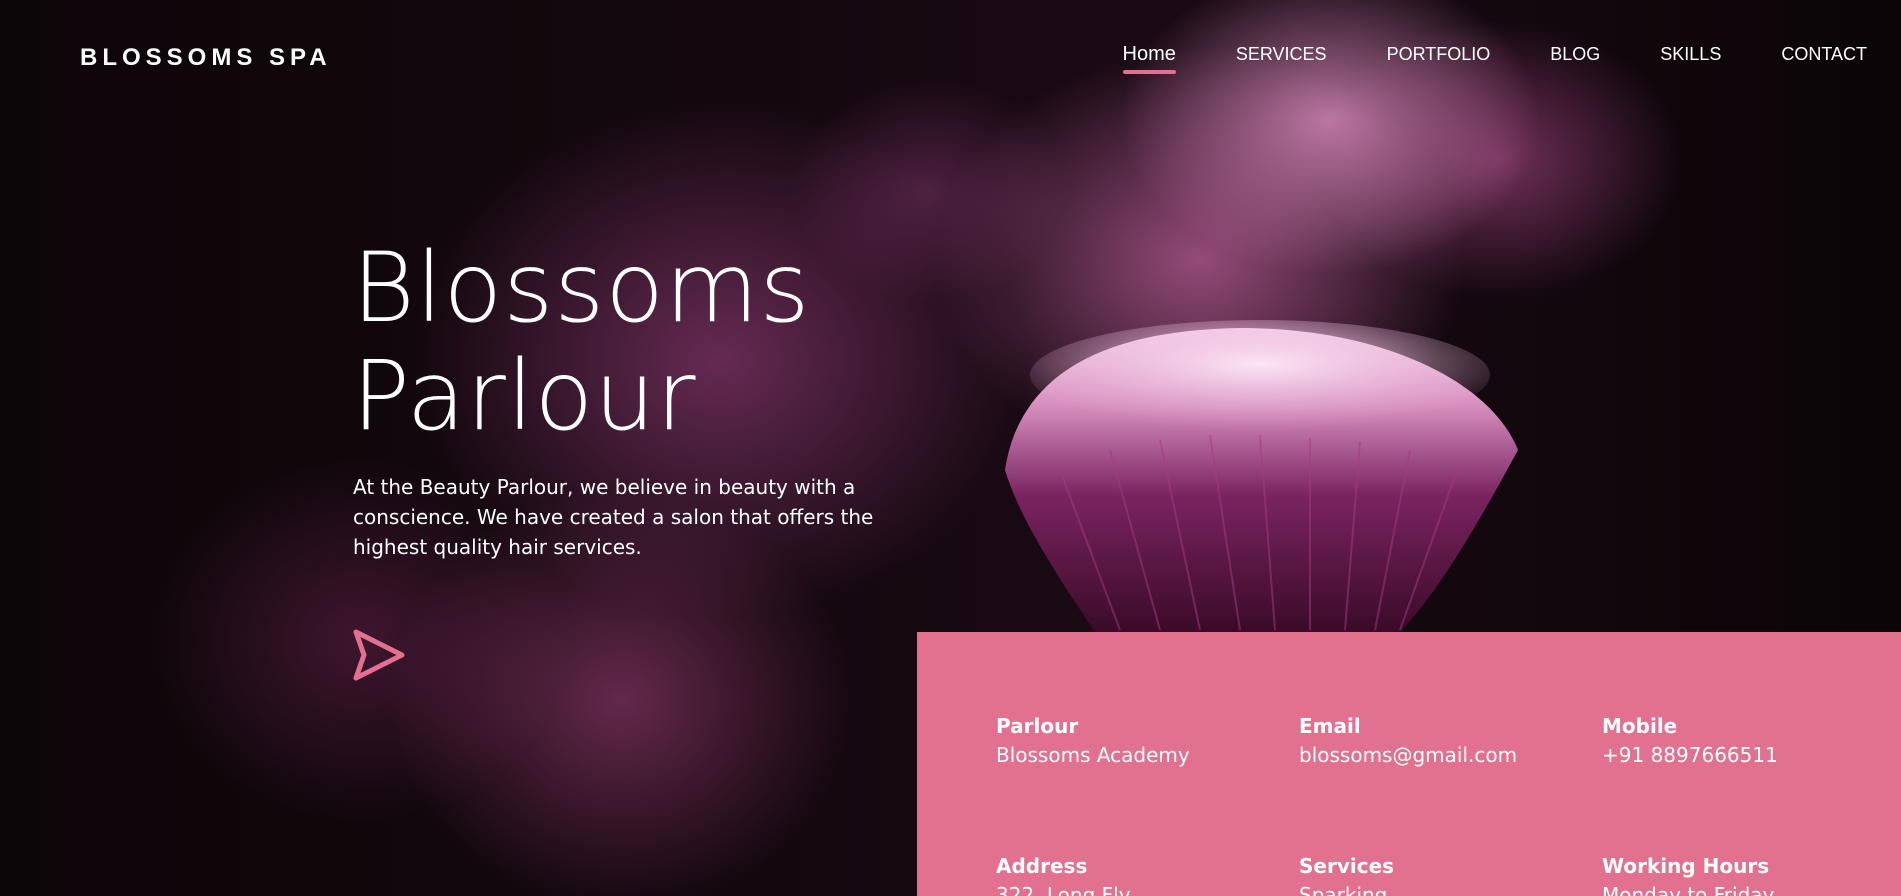  What do you see at coordinates (379, 655) in the screenshot?
I see `play-outline-icon` at bounding box center [379, 655].